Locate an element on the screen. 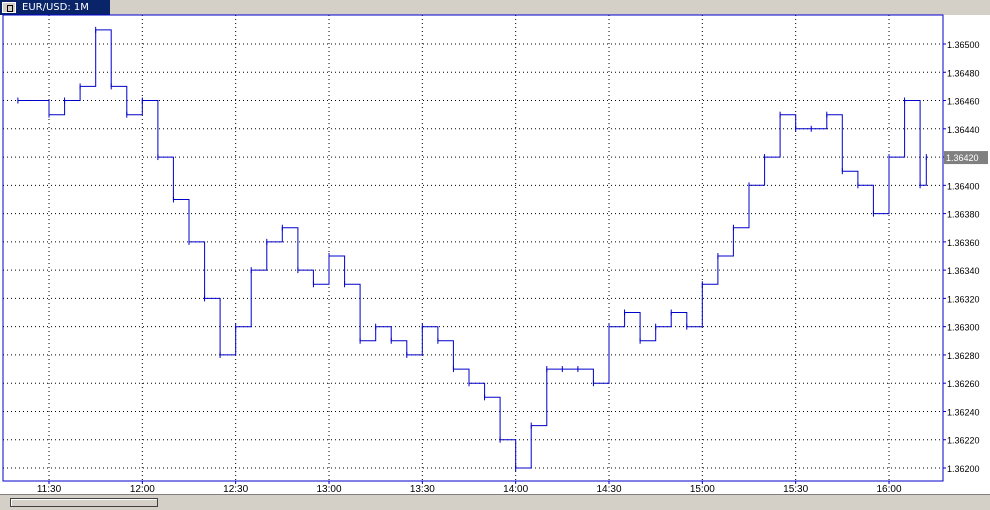 This screenshot has height=510, width=990. y-tick-label: 1.36380 is located at coordinates (963, 215).